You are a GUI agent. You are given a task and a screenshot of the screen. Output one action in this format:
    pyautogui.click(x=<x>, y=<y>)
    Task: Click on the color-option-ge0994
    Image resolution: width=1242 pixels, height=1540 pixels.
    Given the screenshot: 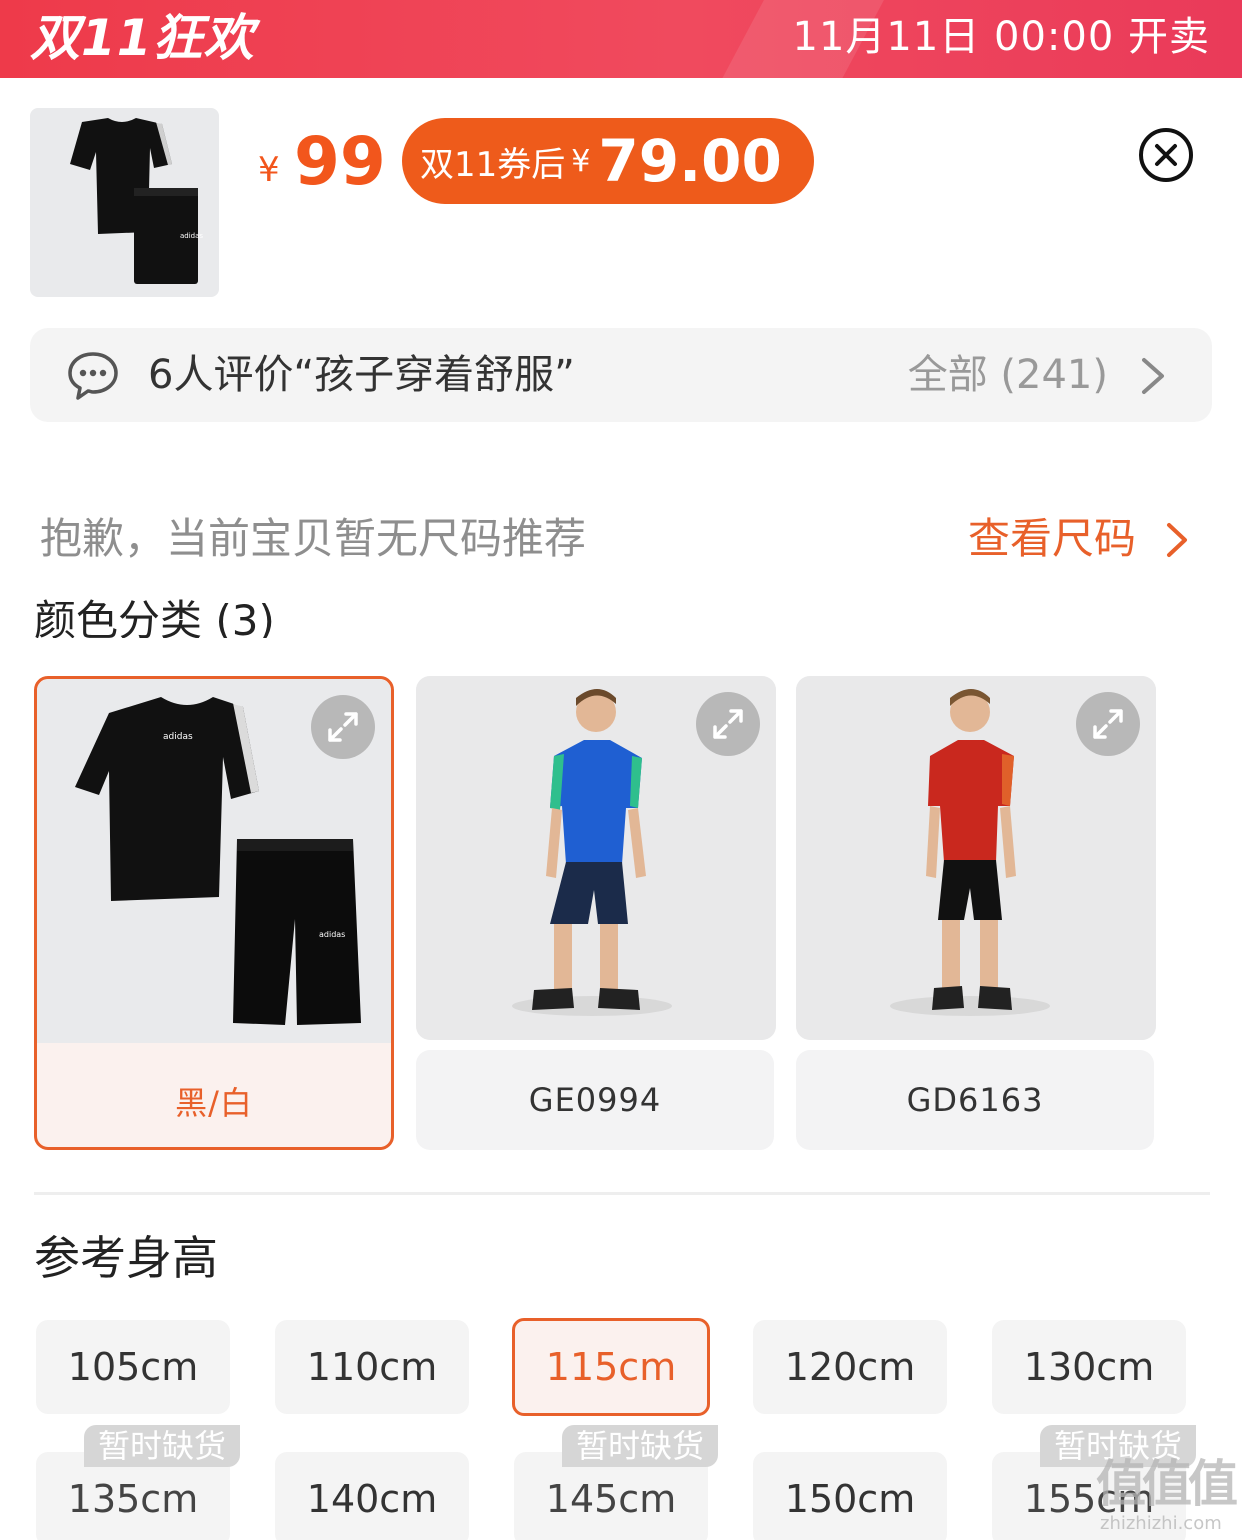 What is the action you would take?
    pyautogui.click(x=596, y=858)
    